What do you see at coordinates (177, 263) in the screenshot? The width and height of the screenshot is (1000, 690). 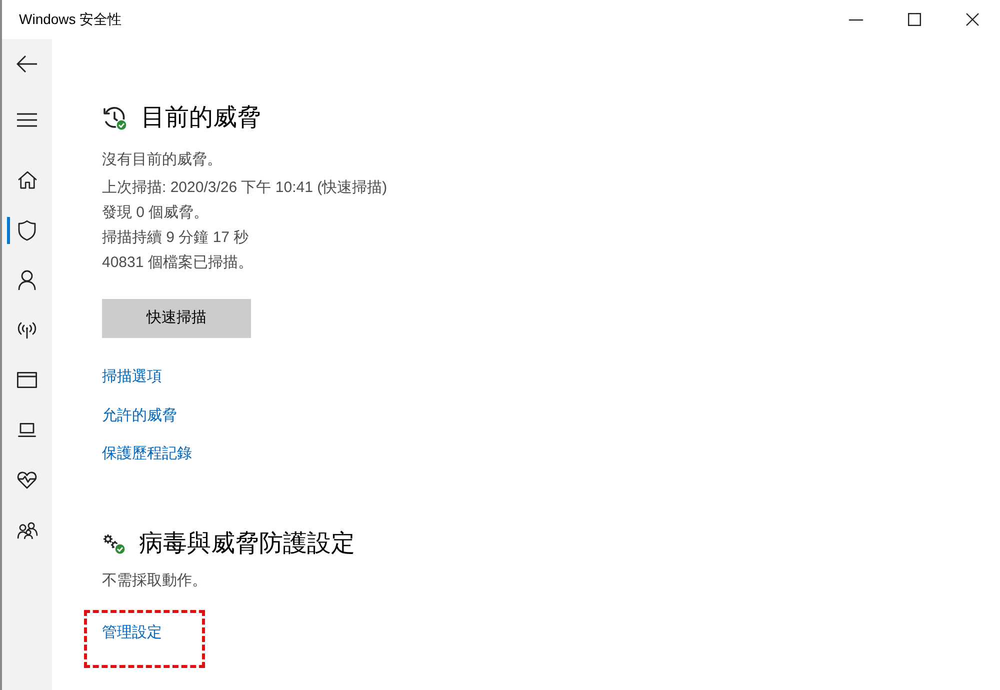 I see `scan-detail-text: 40831 個檔案已掃描。` at bounding box center [177, 263].